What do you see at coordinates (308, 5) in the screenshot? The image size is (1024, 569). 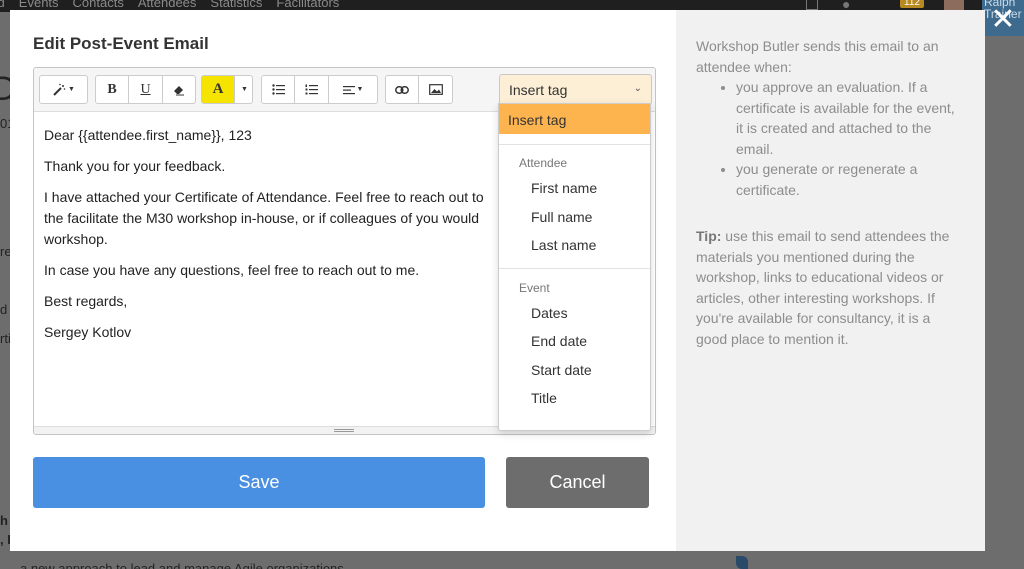 I see `nav-item-facilitators: Facilitators` at bounding box center [308, 5].